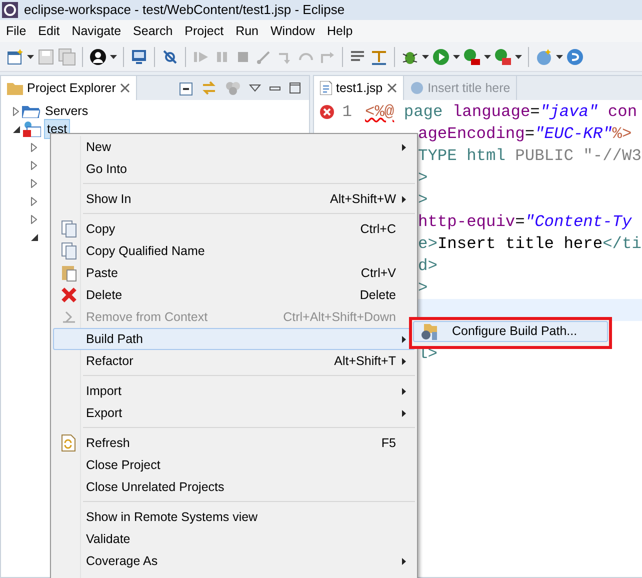  Describe the element at coordinates (234, 391) in the screenshot. I see `menu-item: Import` at that location.